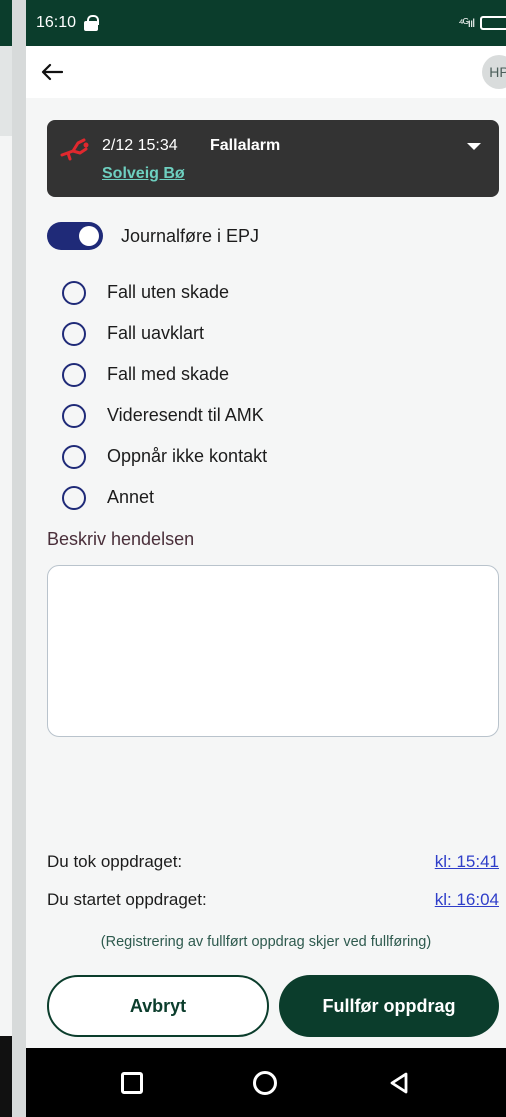 The image size is (506, 1117). Describe the element at coordinates (467, 900) in the screenshot. I see `started-assignment-time-link: kl: 16:04` at that location.